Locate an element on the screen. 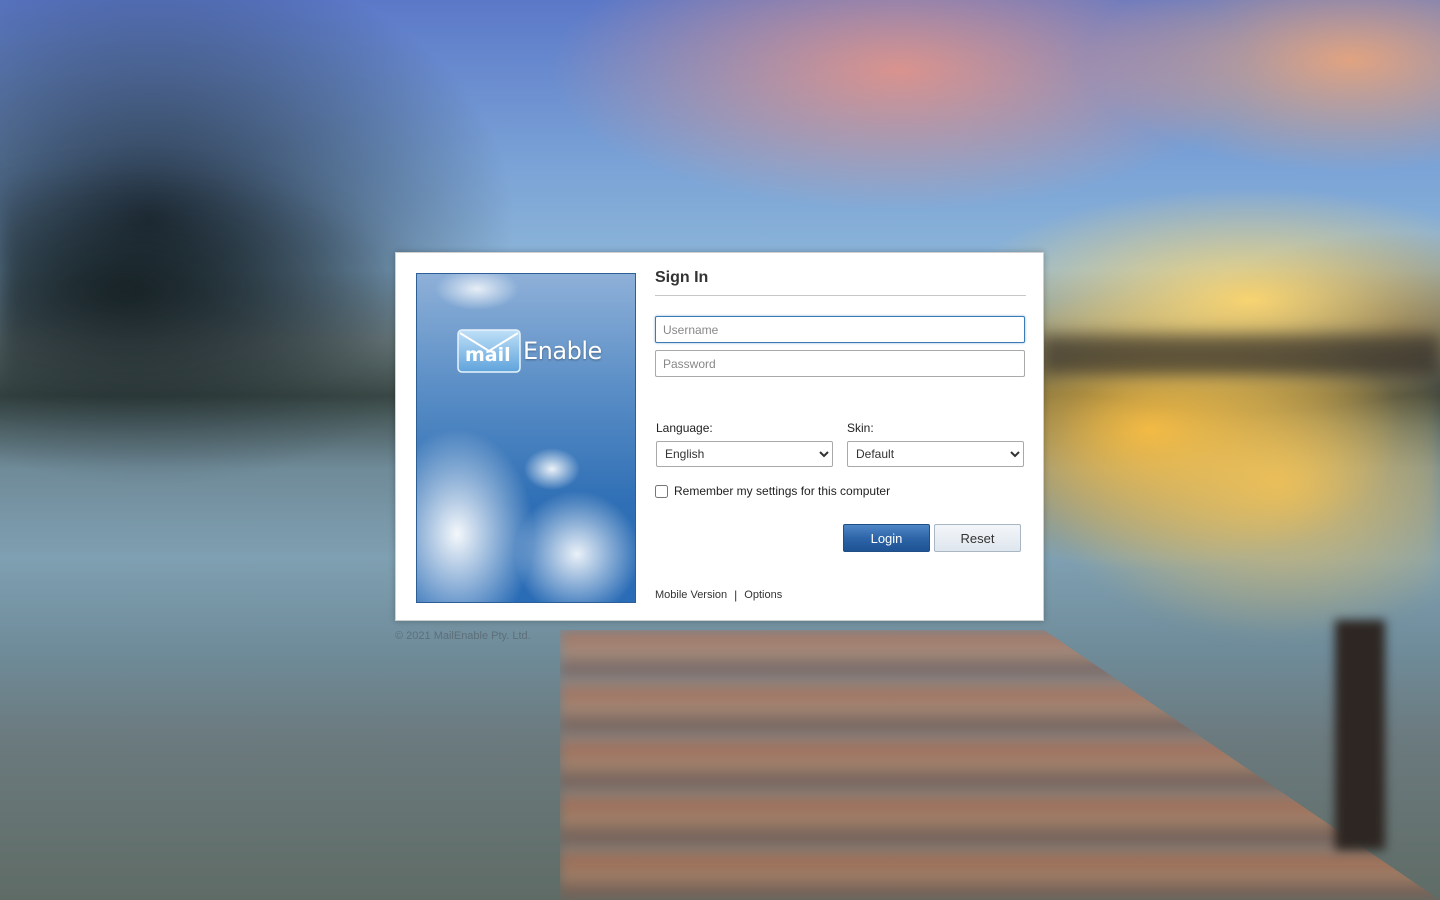 This screenshot has height=900, width=1440. skin-select: Default is located at coordinates (935, 454).